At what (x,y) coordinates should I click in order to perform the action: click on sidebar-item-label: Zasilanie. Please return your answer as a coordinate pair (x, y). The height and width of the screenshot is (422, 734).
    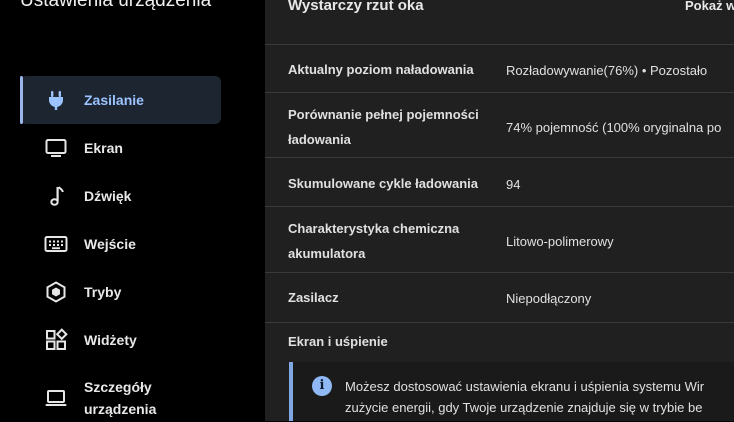
    Looking at the image, I should click on (114, 100).